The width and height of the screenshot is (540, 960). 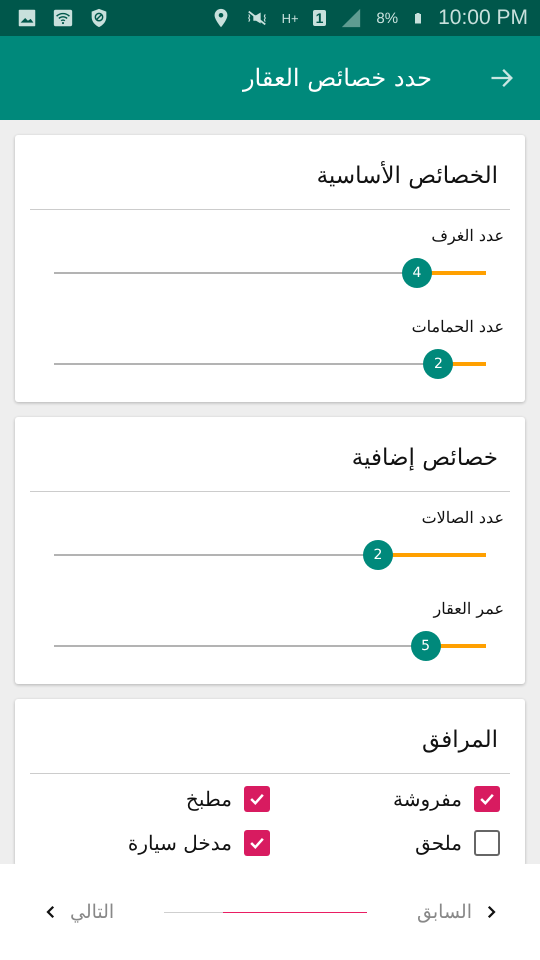 I want to click on checkbox-label: مدخل سيارة, so click(x=180, y=843).